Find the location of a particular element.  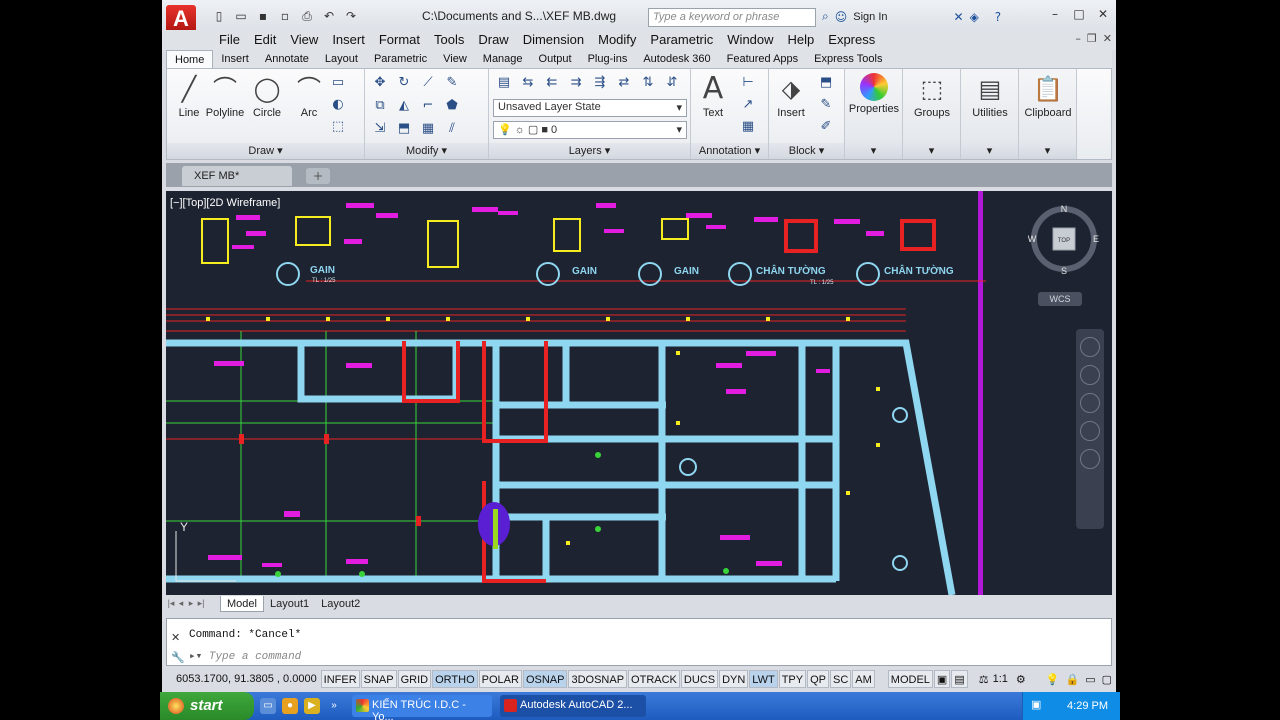

tab-layout2: Layout2 is located at coordinates (340, 604).